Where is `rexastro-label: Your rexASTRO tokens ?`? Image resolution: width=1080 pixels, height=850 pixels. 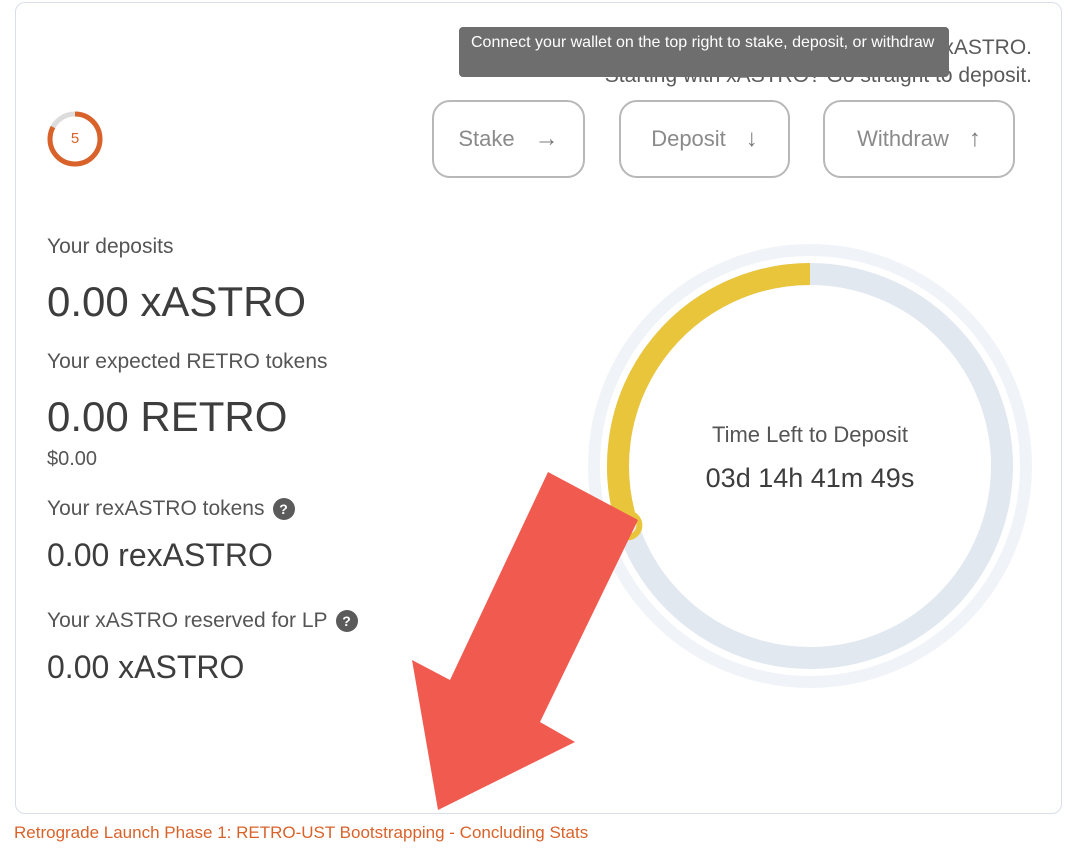
rexastro-label: Your rexASTRO tokens ? is located at coordinates (171, 509).